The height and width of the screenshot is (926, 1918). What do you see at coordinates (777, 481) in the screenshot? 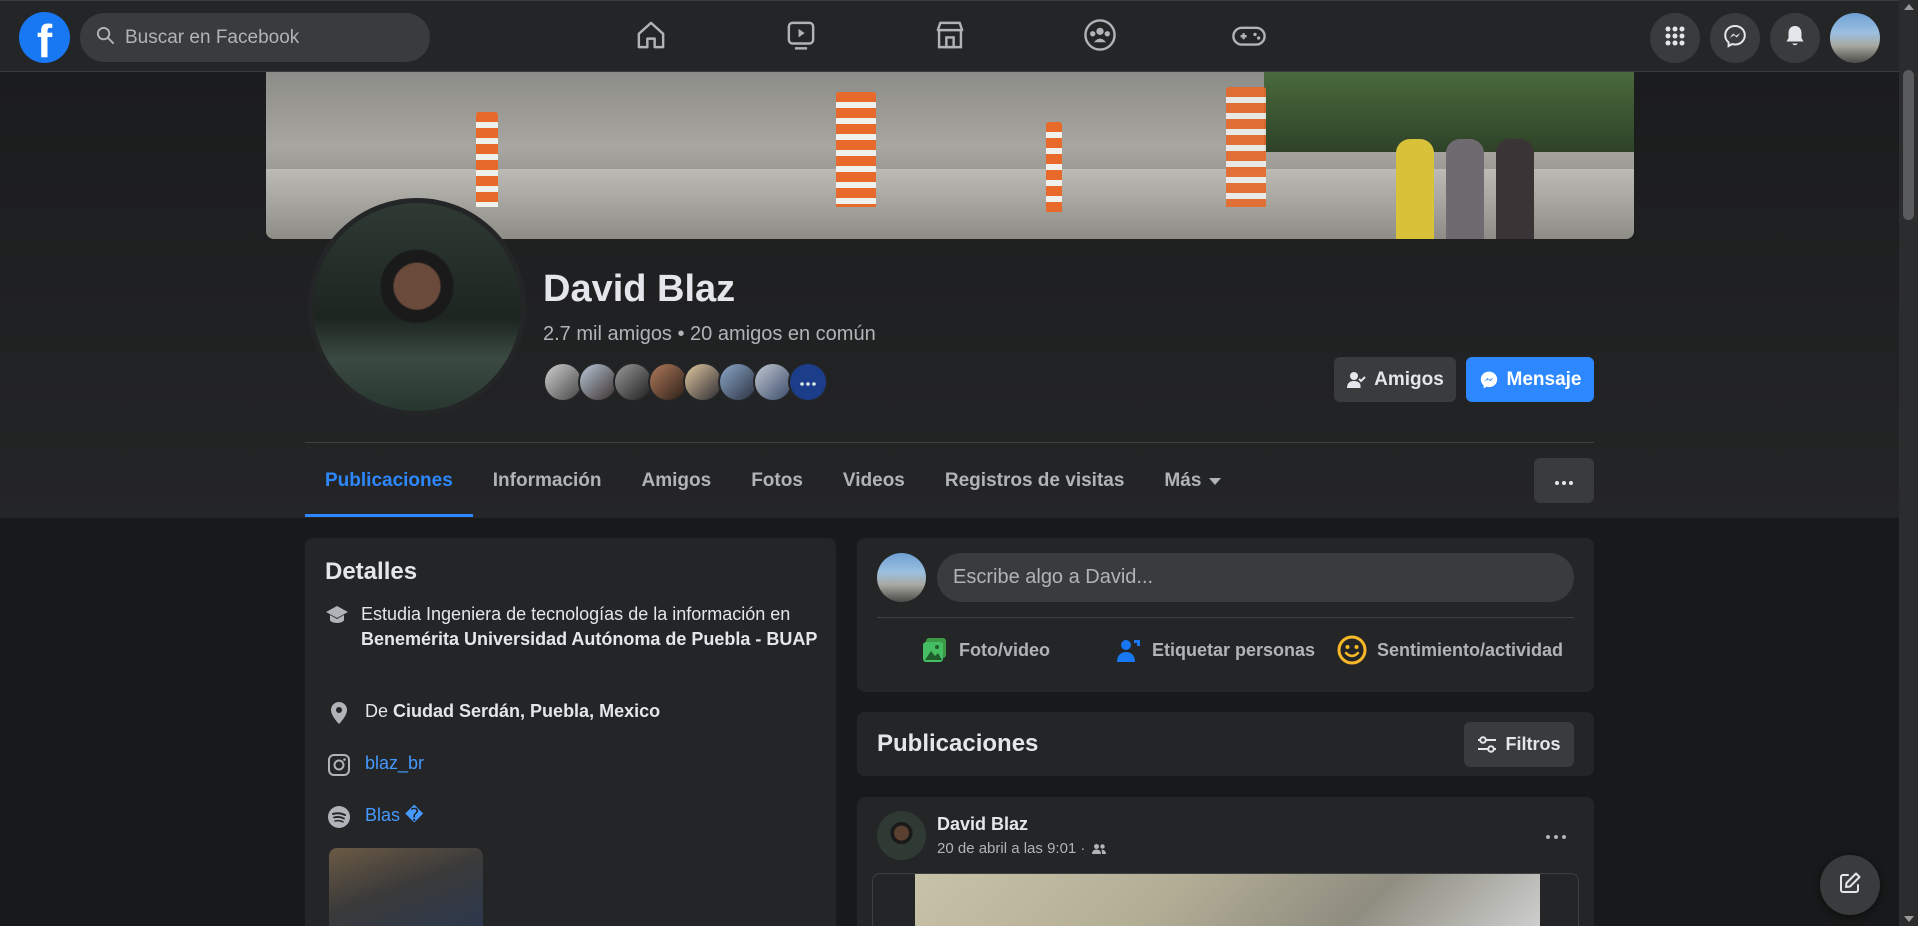
I see `tab-fotos: Fotos` at bounding box center [777, 481].